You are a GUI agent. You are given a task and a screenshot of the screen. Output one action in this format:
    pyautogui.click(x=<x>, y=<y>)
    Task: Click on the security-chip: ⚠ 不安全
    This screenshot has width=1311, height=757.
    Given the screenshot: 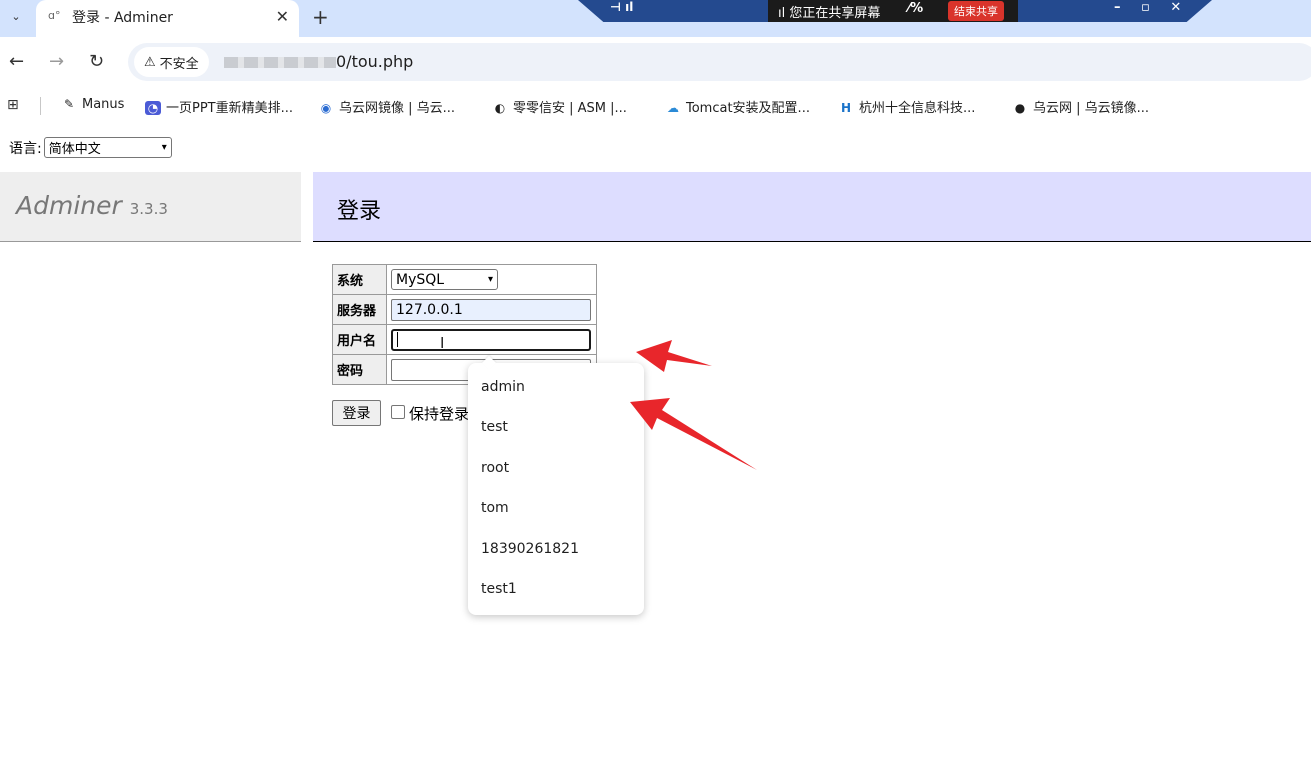 What is the action you would take?
    pyautogui.click(x=171, y=62)
    